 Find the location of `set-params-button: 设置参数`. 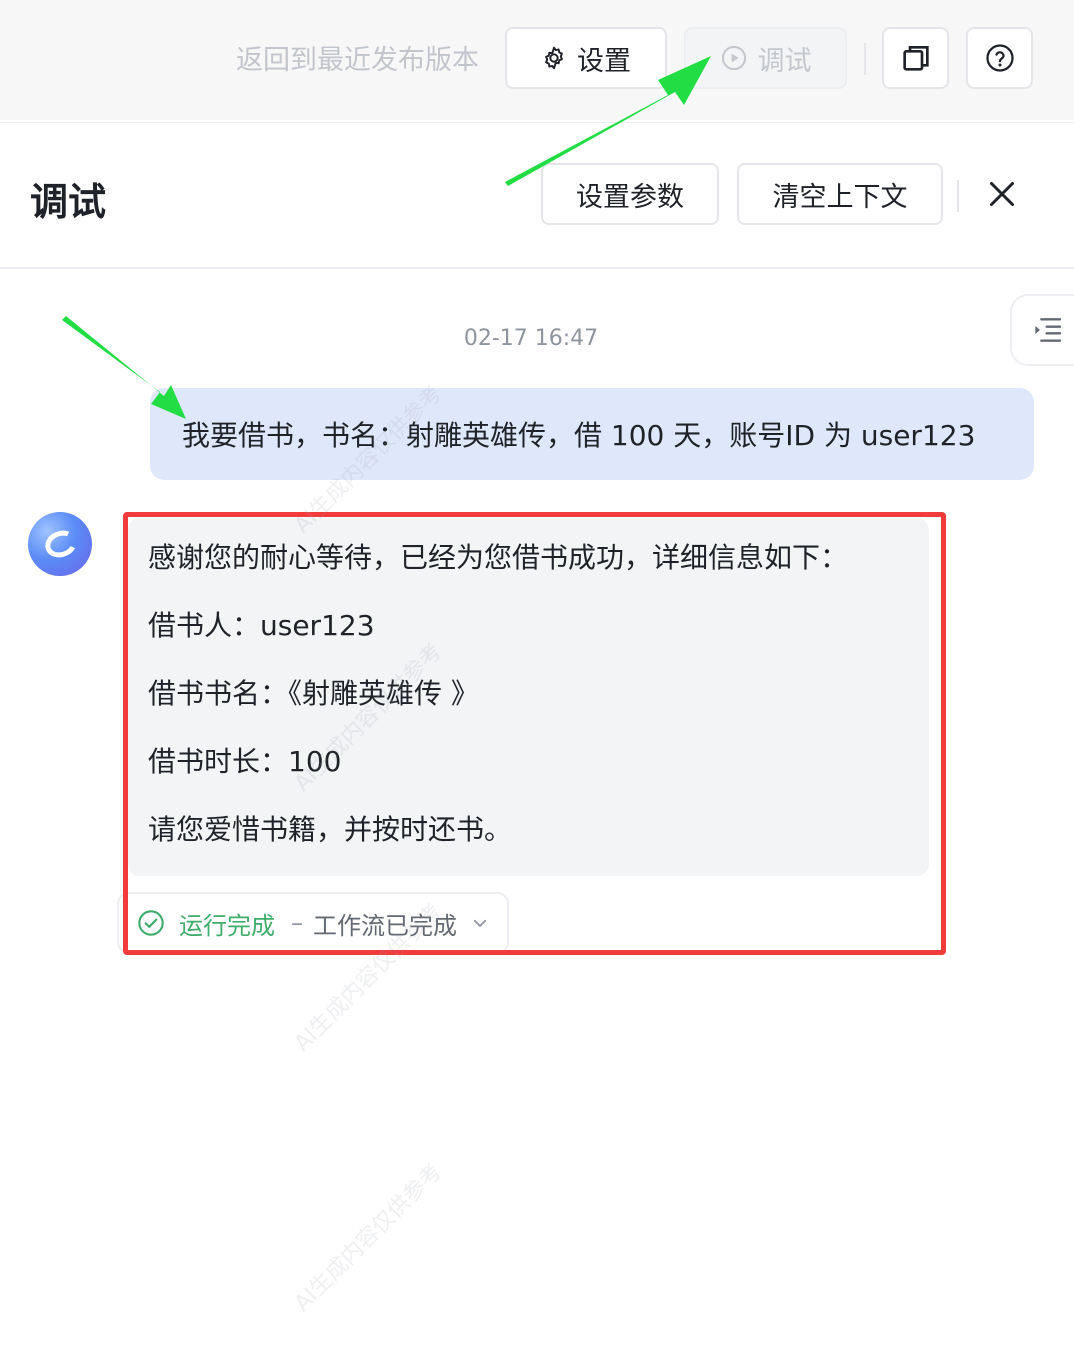

set-params-button: 设置参数 is located at coordinates (630, 194).